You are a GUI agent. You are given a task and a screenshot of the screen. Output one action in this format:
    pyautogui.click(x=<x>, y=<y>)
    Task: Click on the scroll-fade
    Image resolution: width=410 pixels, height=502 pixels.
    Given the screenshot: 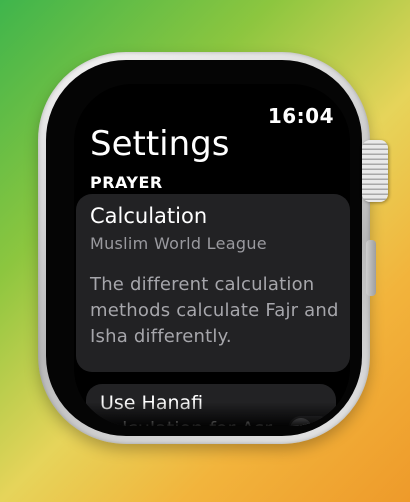 What is the action you would take?
    pyautogui.click(x=212, y=414)
    